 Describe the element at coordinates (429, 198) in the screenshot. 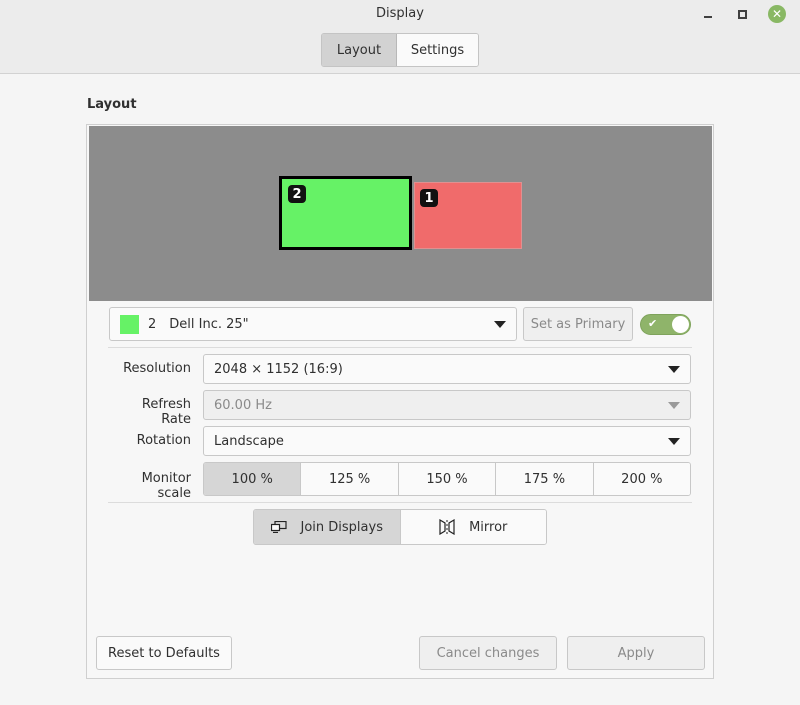

I see `monitor-1-badge: 1` at that location.